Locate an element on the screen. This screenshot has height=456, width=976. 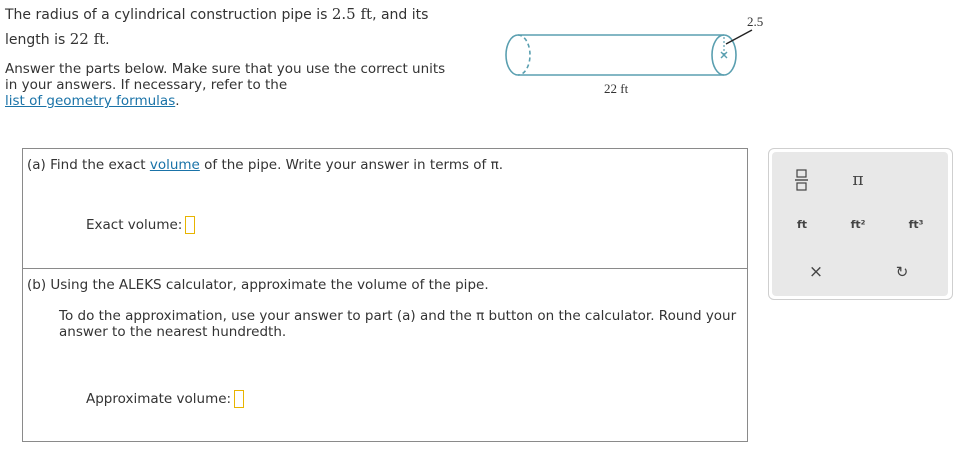
left-end-back is located at coordinates (524, 55).